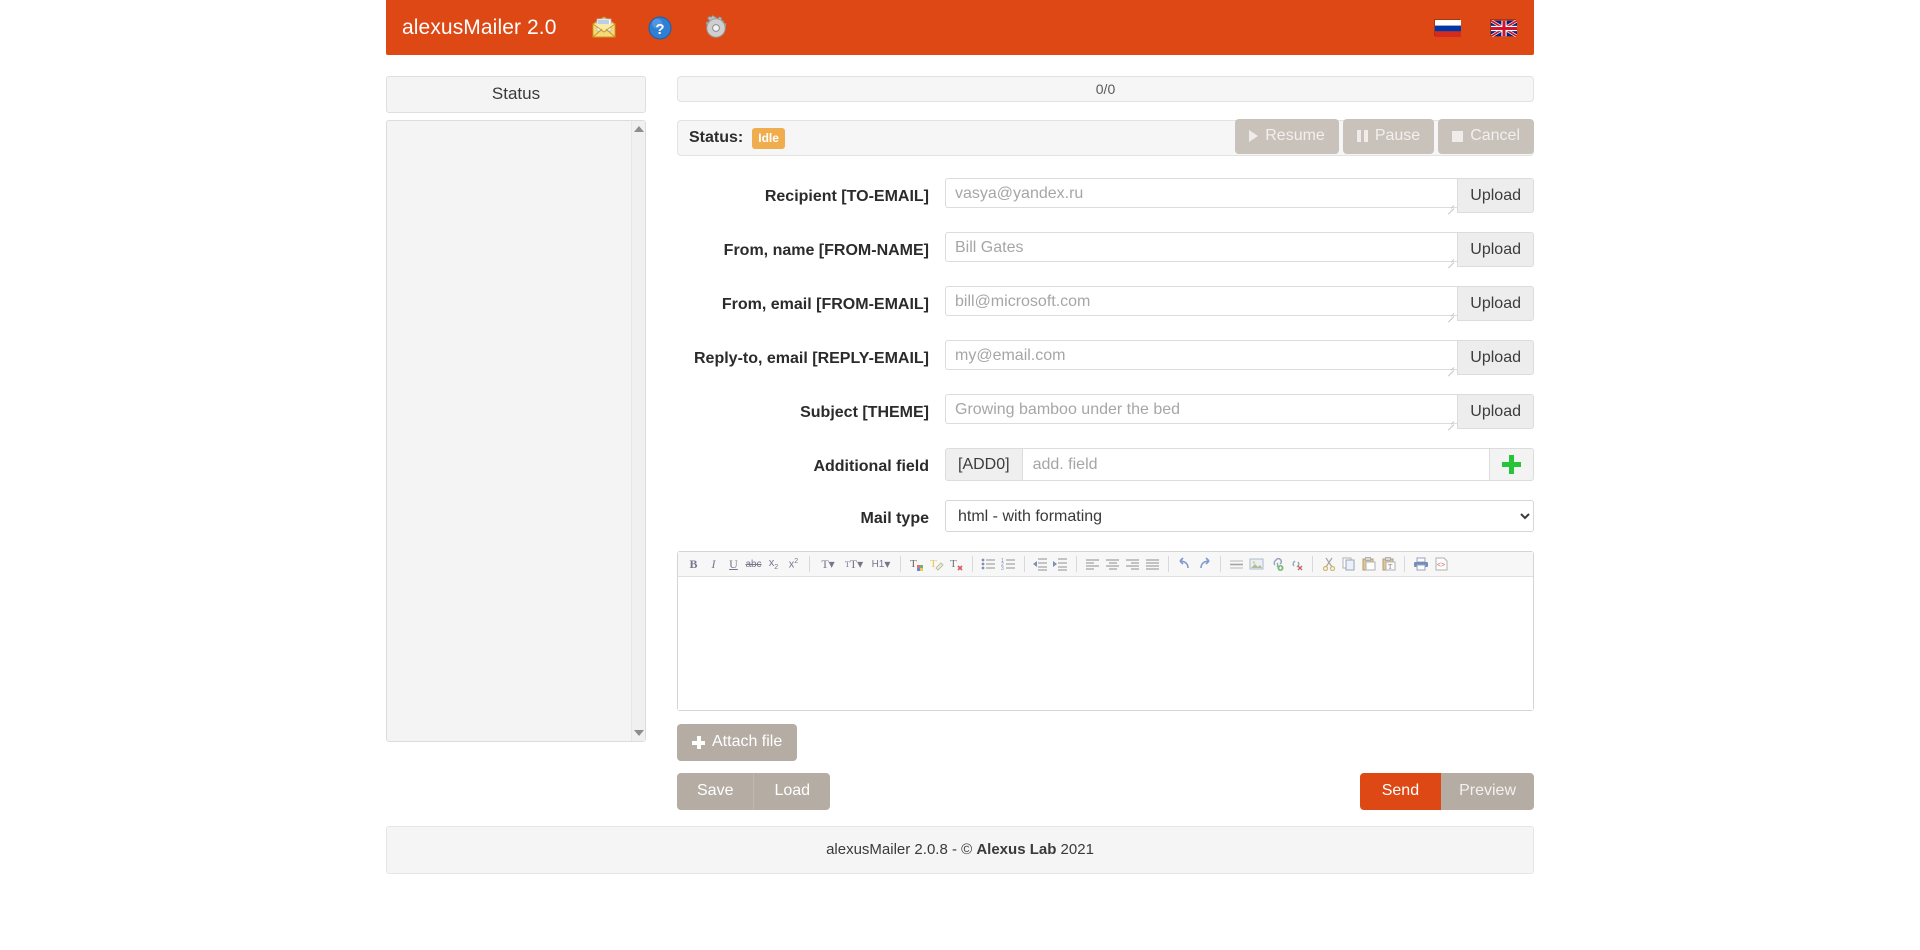  What do you see at coordinates (1184, 564) in the screenshot?
I see `undo-icon` at bounding box center [1184, 564].